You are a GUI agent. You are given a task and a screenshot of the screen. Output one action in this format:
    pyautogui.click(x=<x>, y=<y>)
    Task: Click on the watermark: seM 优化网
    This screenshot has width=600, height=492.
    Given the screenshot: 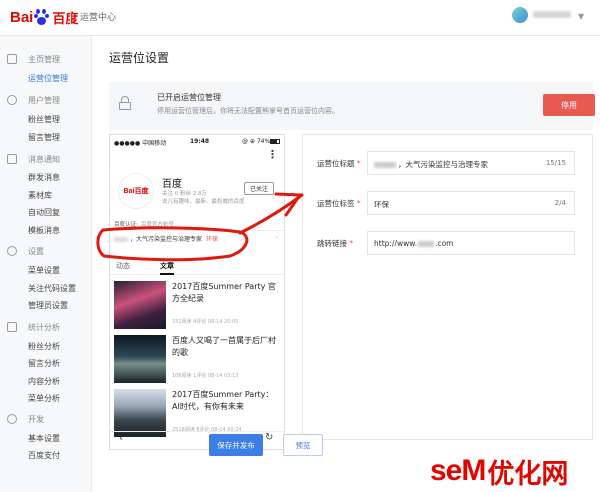 What is the action you would take?
    pyautogui.click(x=499, y=471)
    